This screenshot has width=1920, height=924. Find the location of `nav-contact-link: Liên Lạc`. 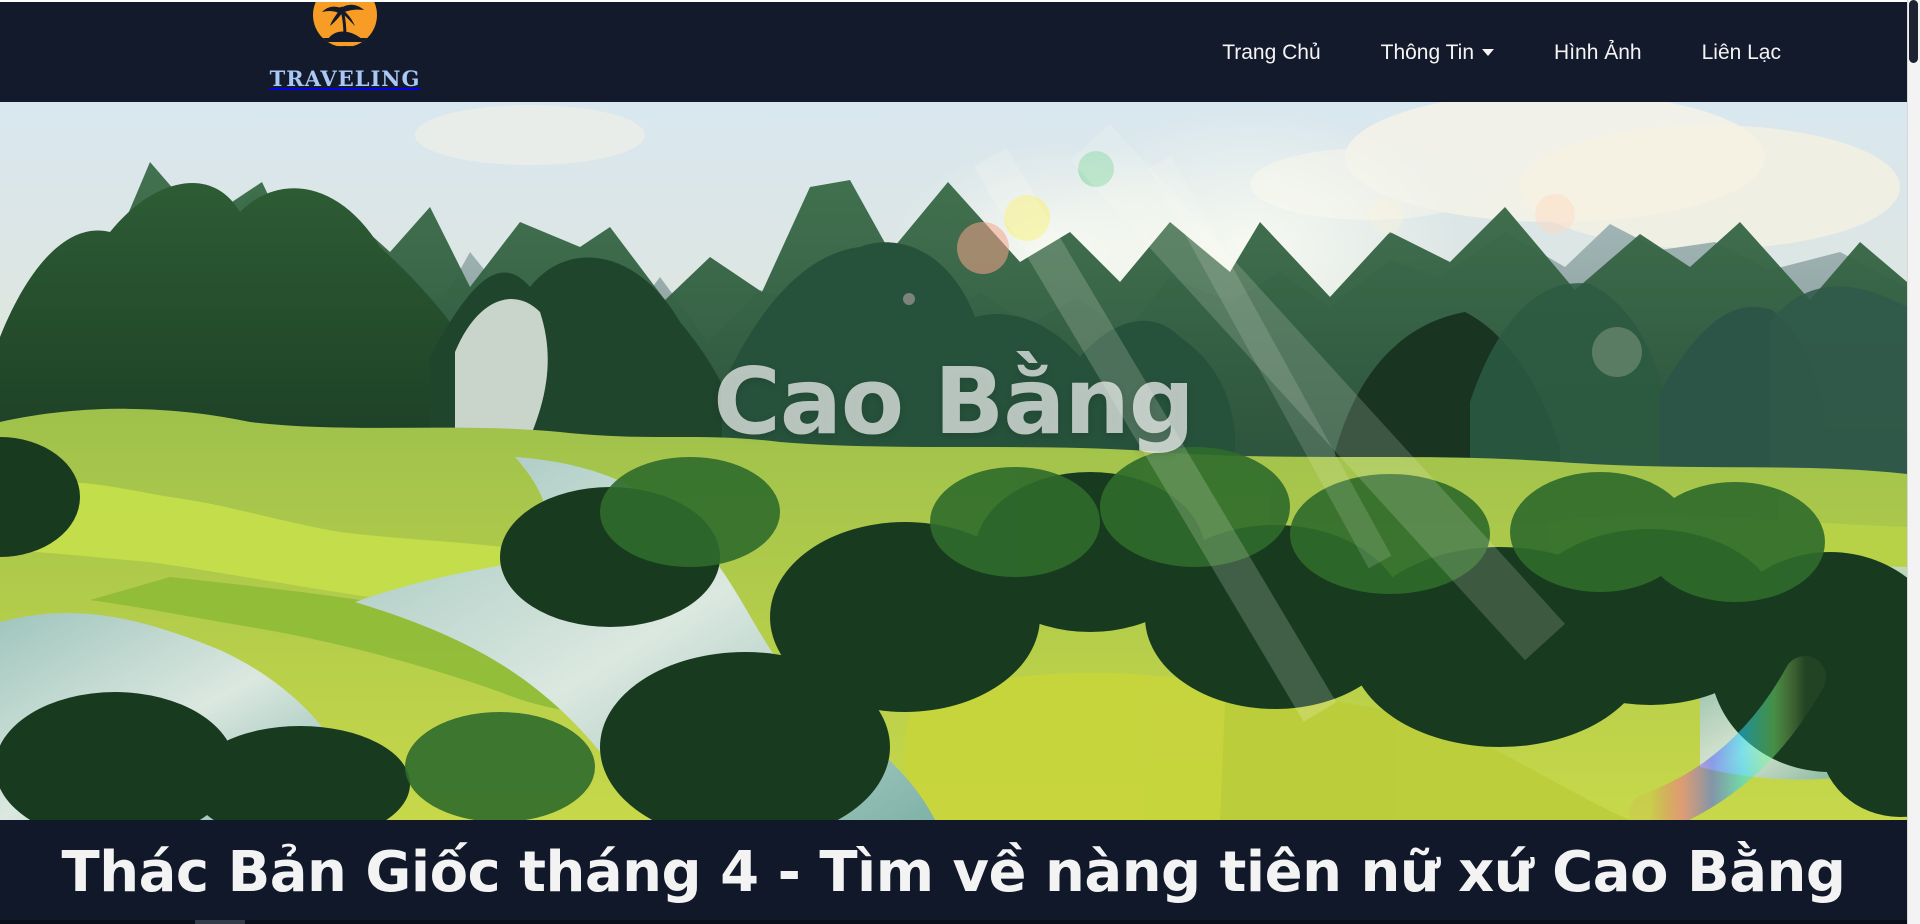

nav-contact-link: Liên Lạc is located at coordinates (1741, 52).